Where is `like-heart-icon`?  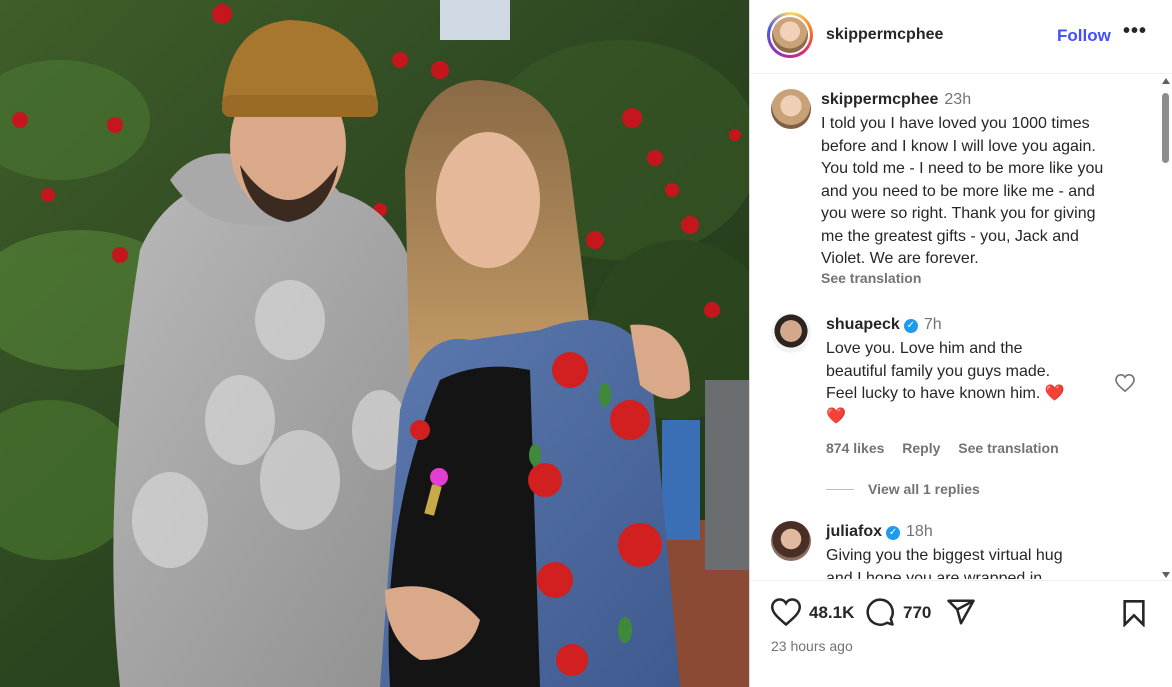 like-heart-icon is located at coordinates (786, 612).